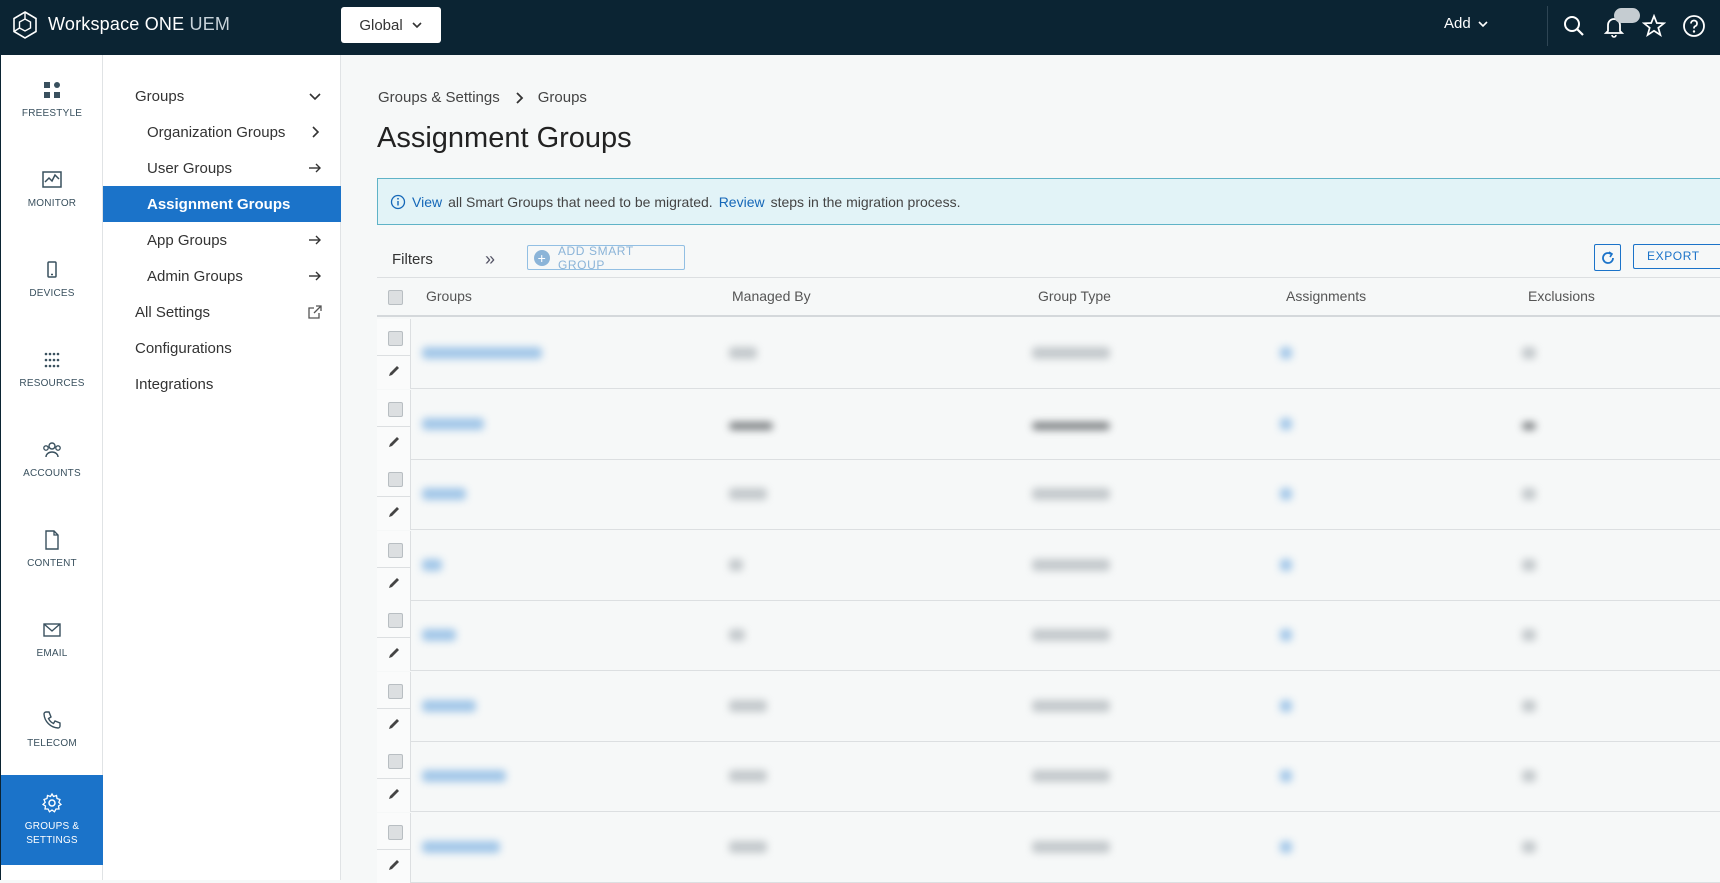  I want to click on rail-item-monitor: MONITOR, so click(52, 190).